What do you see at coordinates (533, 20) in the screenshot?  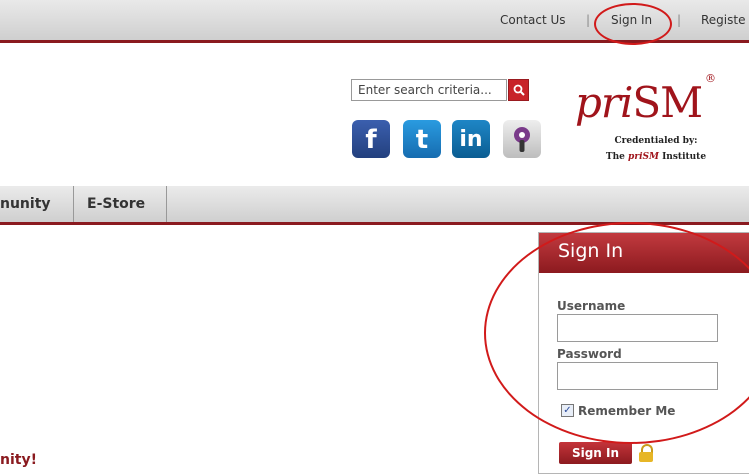 I see `contact-us-link: Contact Us` at bounding box center [533, 20].